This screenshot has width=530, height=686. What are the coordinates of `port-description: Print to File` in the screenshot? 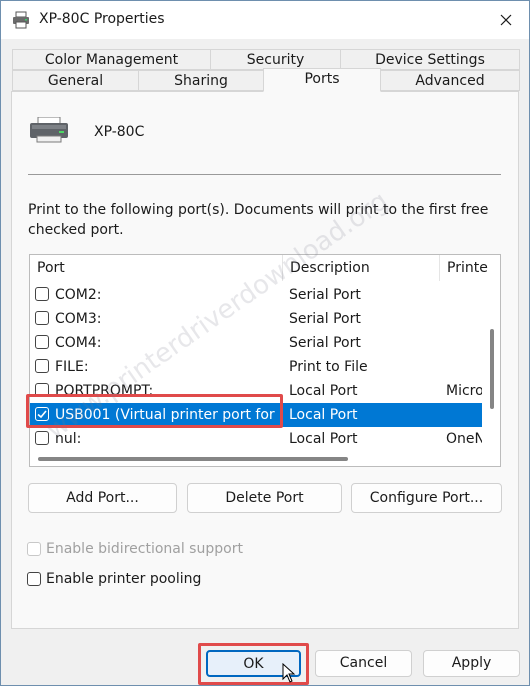 It's located at (328, 367).